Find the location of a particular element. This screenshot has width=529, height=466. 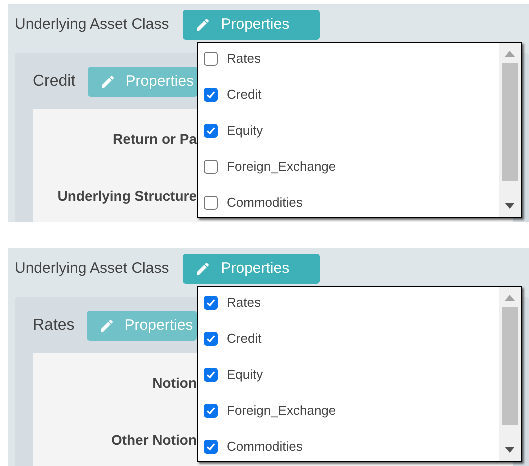

field-label: Other Notion is located at coordinates (154, 440).